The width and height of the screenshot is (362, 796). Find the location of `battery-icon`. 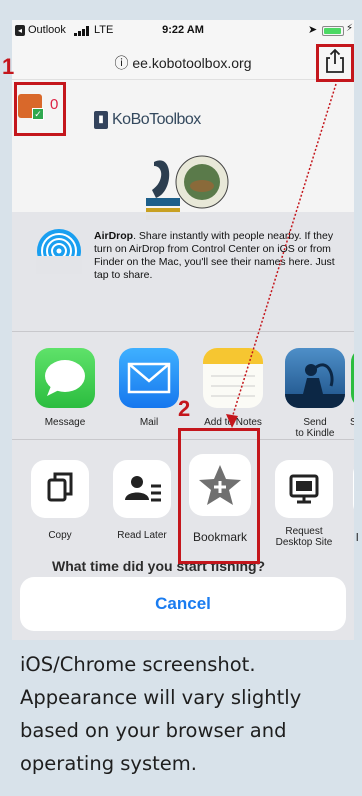

battery-icon is located at coordinates (333, 31).